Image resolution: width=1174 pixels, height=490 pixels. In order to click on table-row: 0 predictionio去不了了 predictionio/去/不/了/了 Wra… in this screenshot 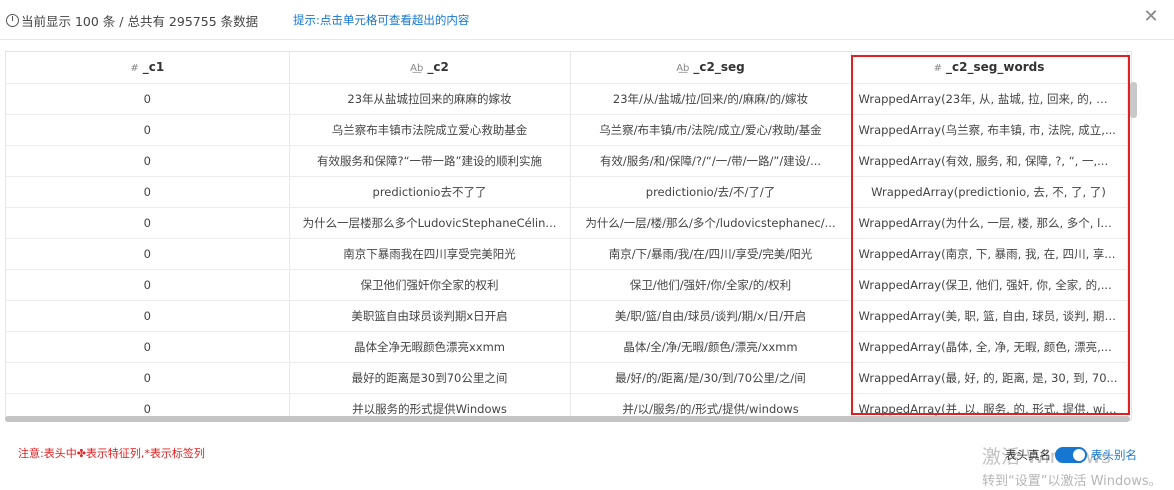, I will do `click(567, 192)`.